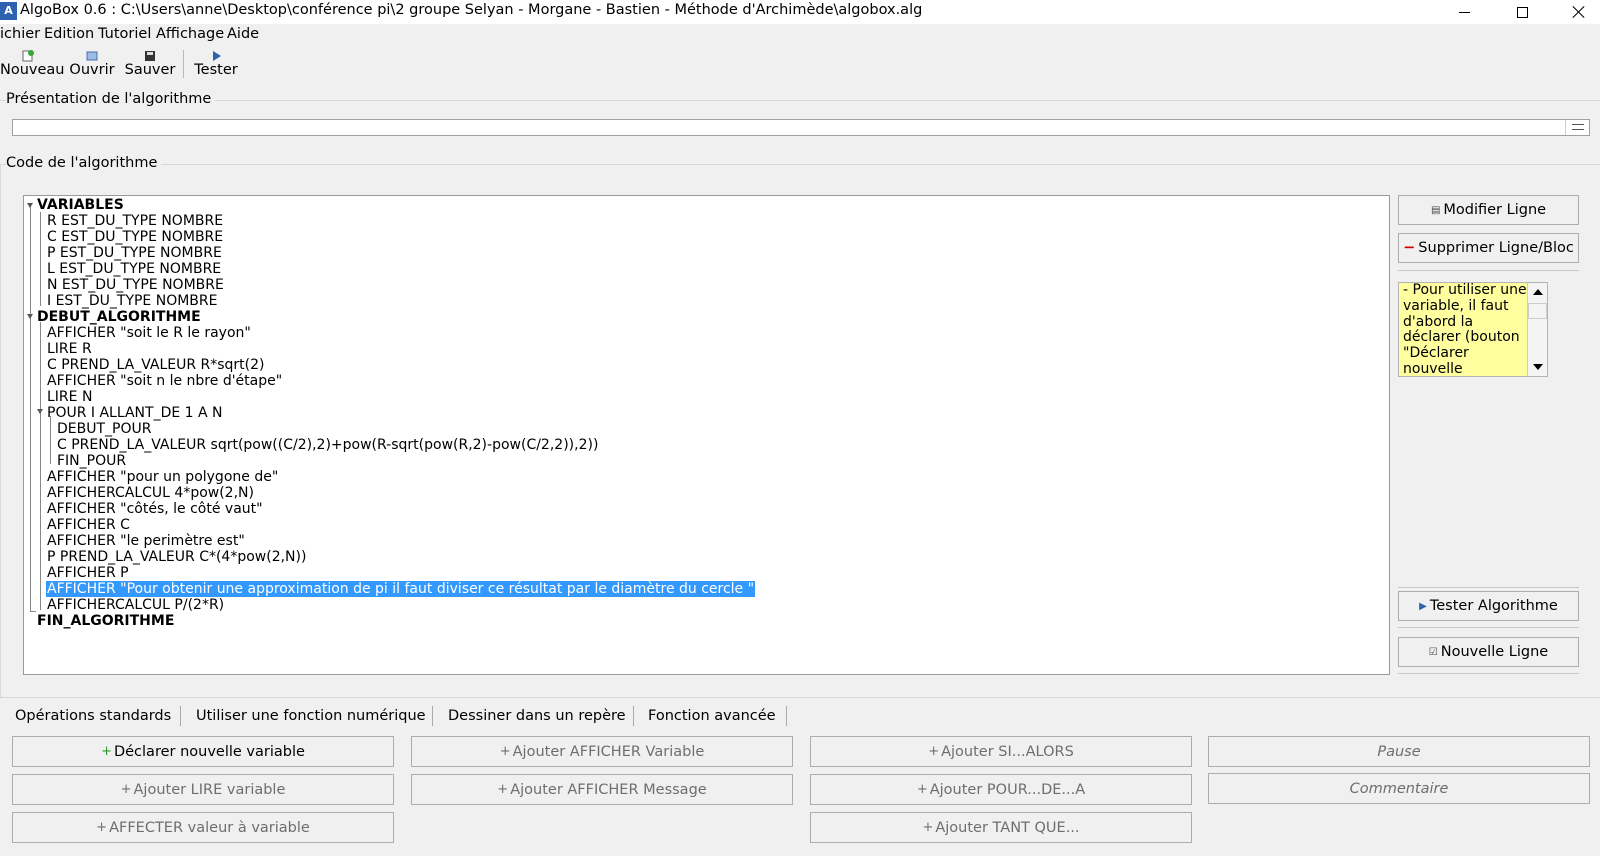 Image resolution: width=1600 pixels, height=856 pixels. What do you see at coordinates (134, 253) in the screenshot?
I see `tree-line: P EST_DU_TYPE NOMBRE` at bounding box center [134, 253].